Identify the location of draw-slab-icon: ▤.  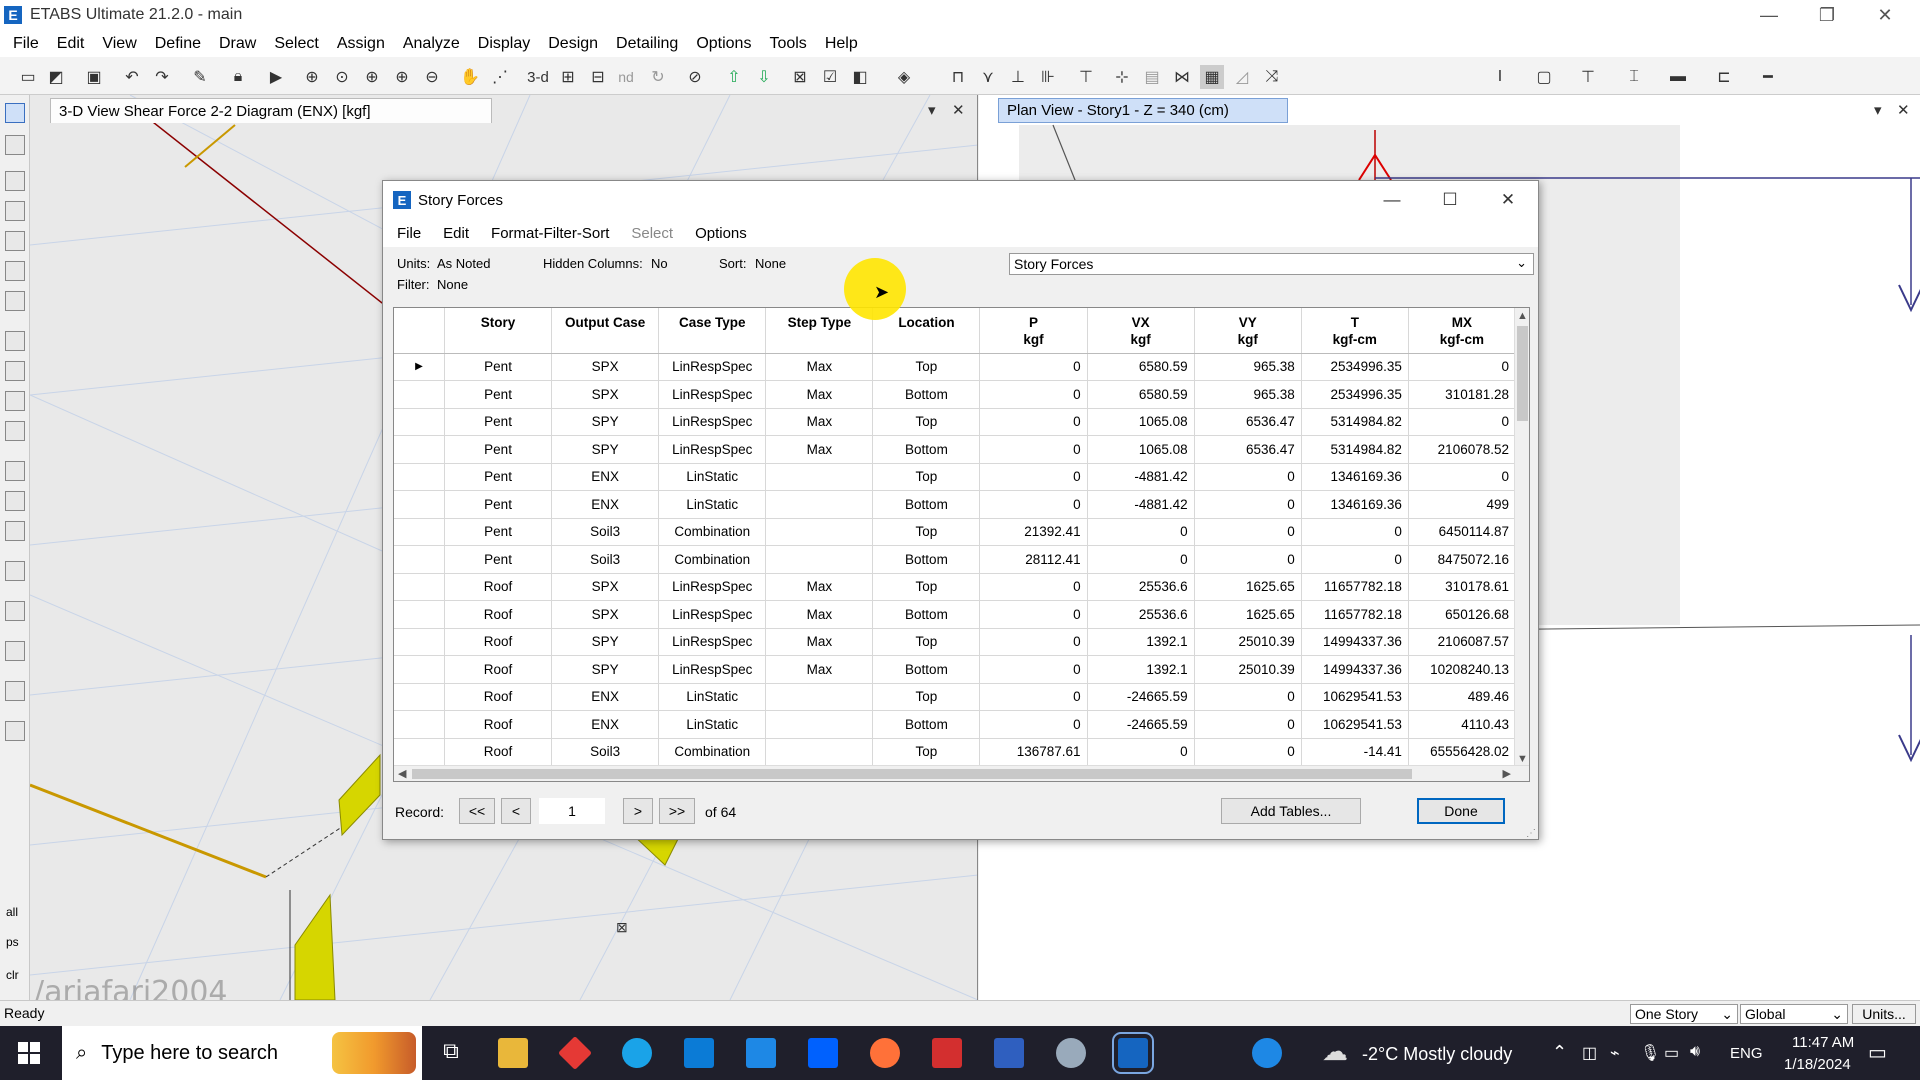
(1152, 77).